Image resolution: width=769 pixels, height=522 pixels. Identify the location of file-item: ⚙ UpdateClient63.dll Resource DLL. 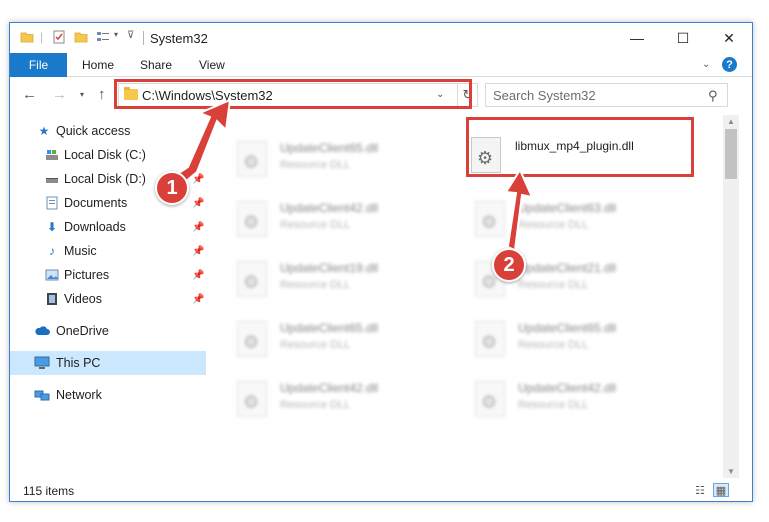
(568, 219).